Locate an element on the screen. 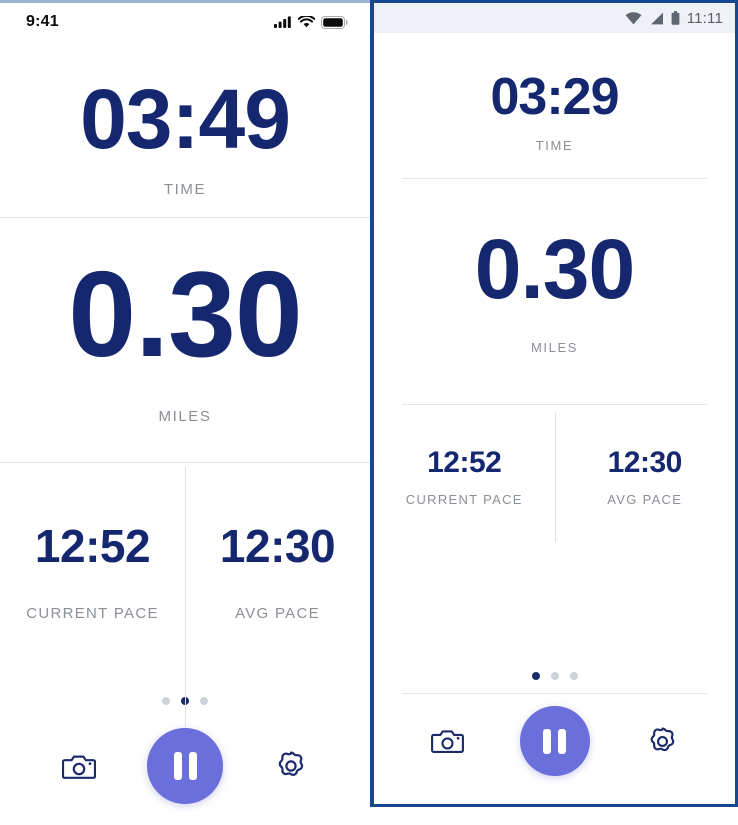 Image resolution: width=738 pixels, height=825 pixels. android-bottom-bar is located at coordinates (554, 746).